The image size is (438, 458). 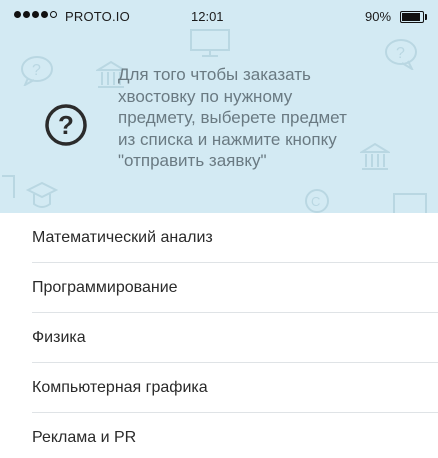 I want to click on signal-strength-icon, so click(x=35, y=14).